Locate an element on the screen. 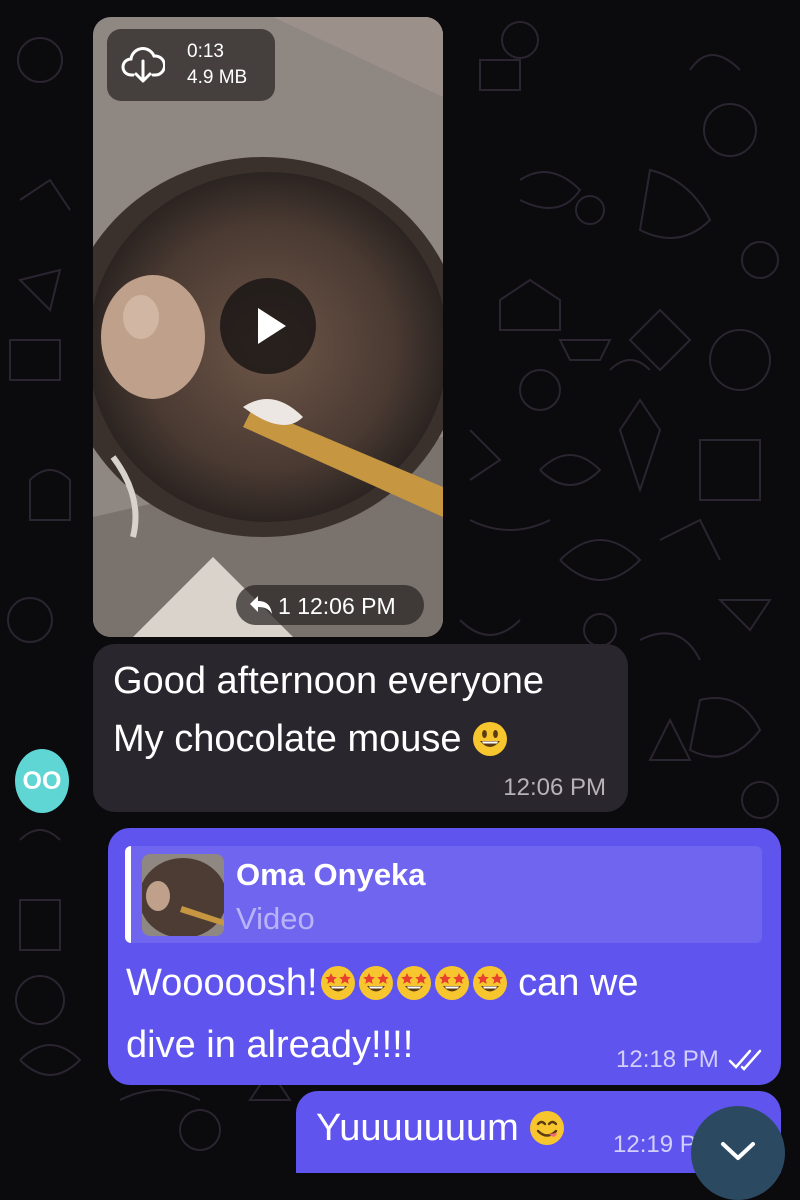  reply-sender-name: Oma Onyeka is located at coordinates (331, 874).